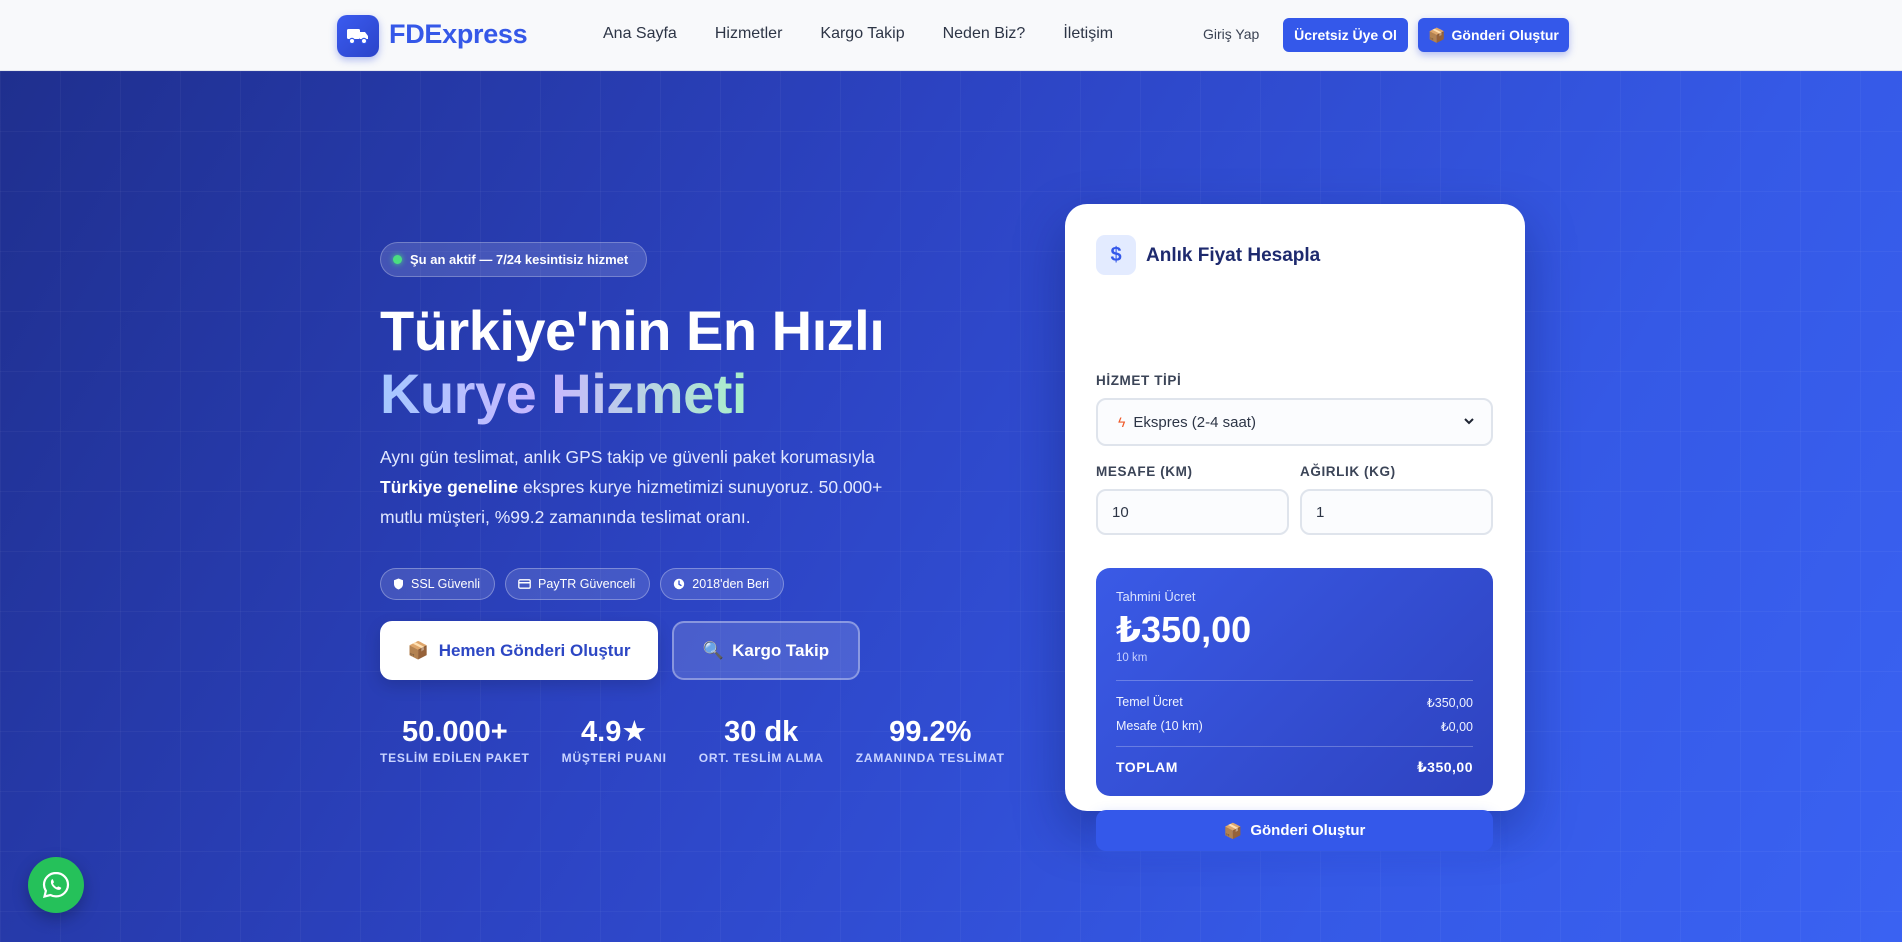 The height and width of the screenshot is (942, 1902). What do you see at coordinates (640, 34) in the screenshot?
I see `nav-link-home: Ana Sayfa` at bounding box center [640, 34].